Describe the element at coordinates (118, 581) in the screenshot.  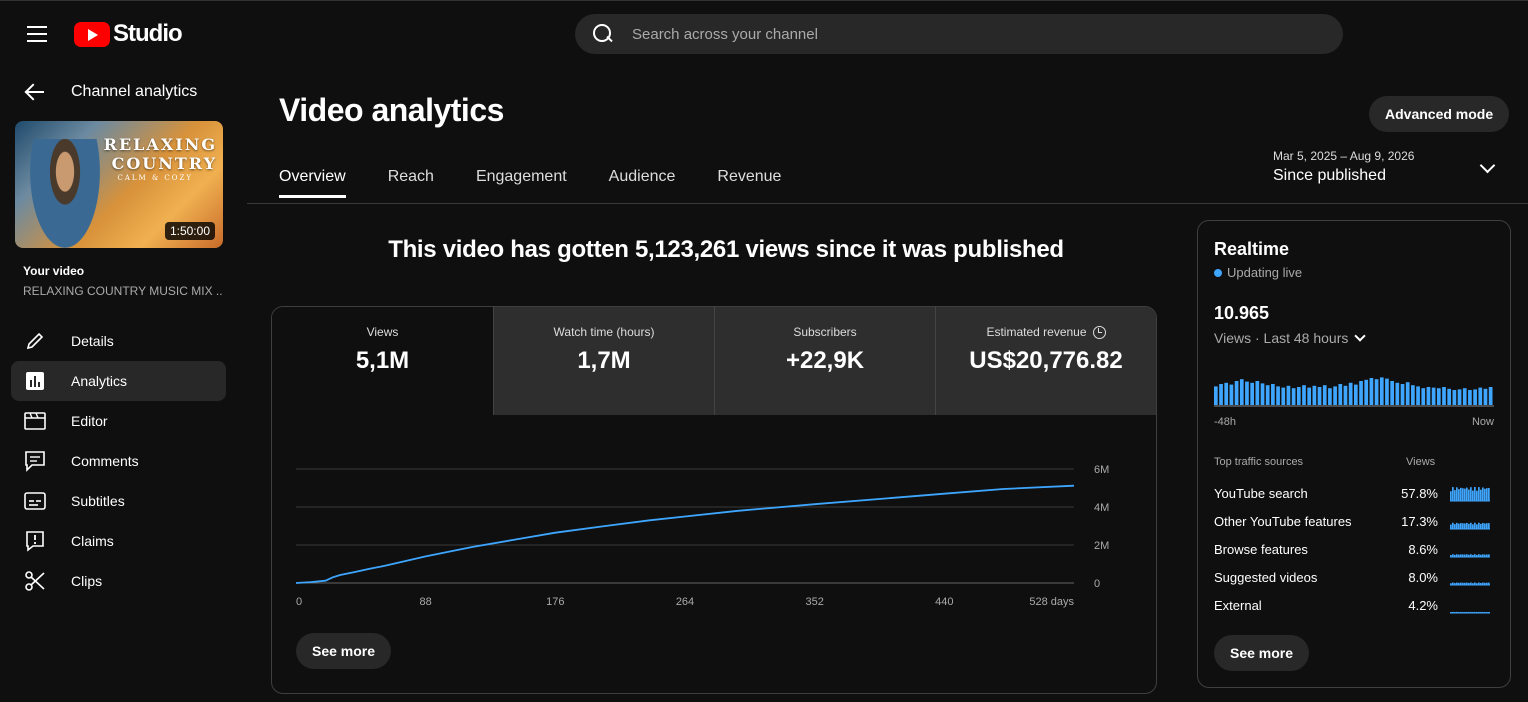
I see `sidebar-item-clips: Clips` at that location.